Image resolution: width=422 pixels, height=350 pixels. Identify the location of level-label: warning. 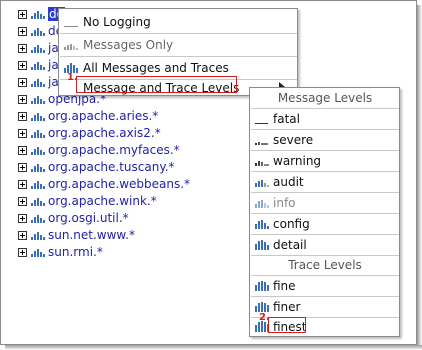
(297, 161).